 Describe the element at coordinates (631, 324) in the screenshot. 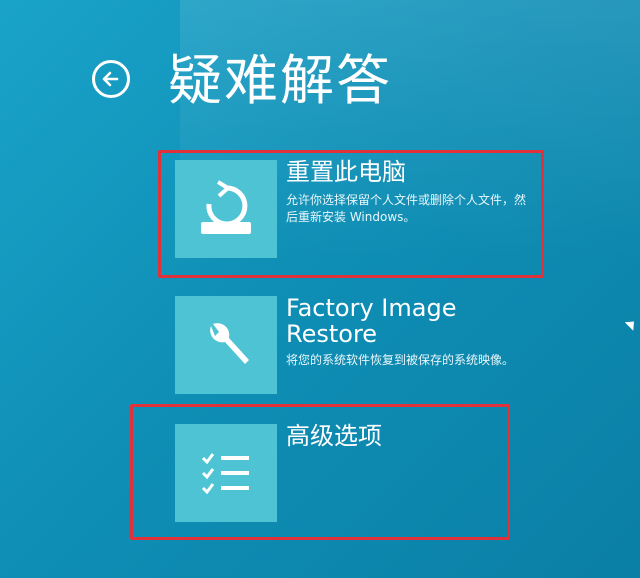

I see `mouse-cursor-icon` at that location.